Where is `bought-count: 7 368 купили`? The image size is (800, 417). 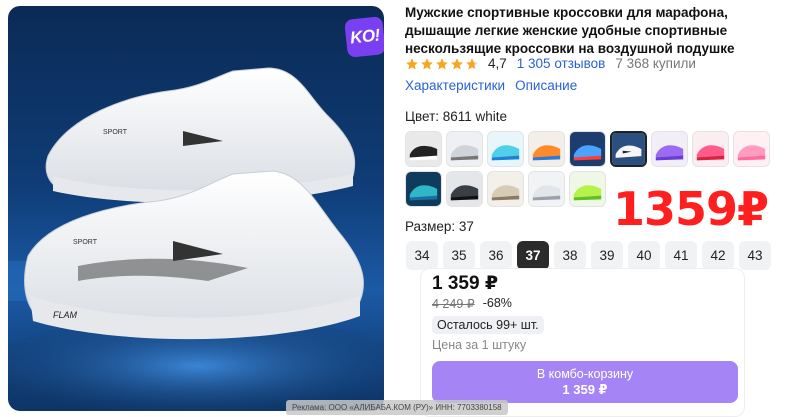 bought-count: 7 368 купили is located at coordinates (655, 63).